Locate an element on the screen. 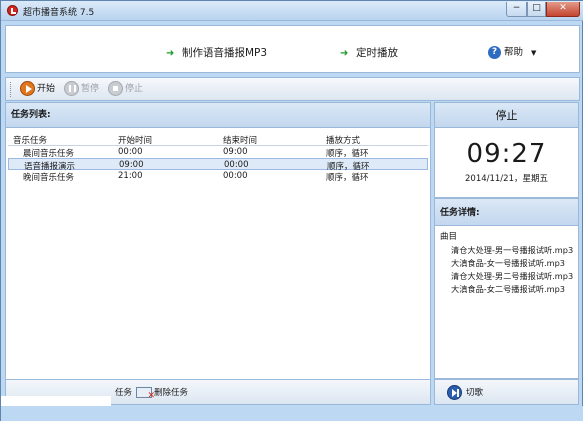 Image resolution: width=583 pixels, height=421 pixels. clock-panel: 09:27 2014/11/21，星期五 is located at coordinates (506, 163).